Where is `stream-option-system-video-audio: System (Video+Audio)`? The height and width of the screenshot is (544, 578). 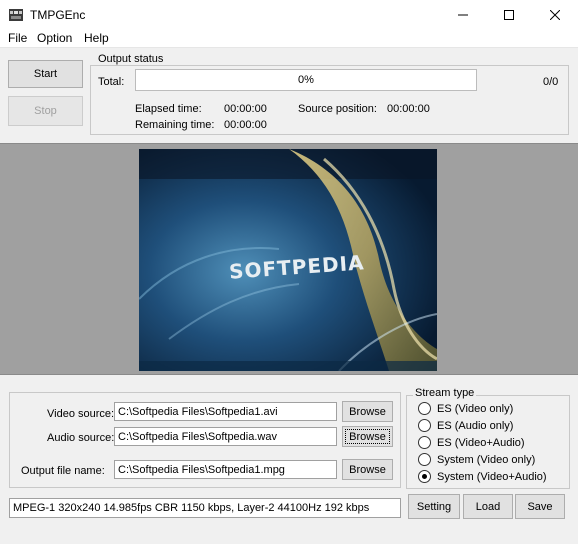
stream-option-system-video-audio: System (Video+Audio) is located at coordinates (482, 476).